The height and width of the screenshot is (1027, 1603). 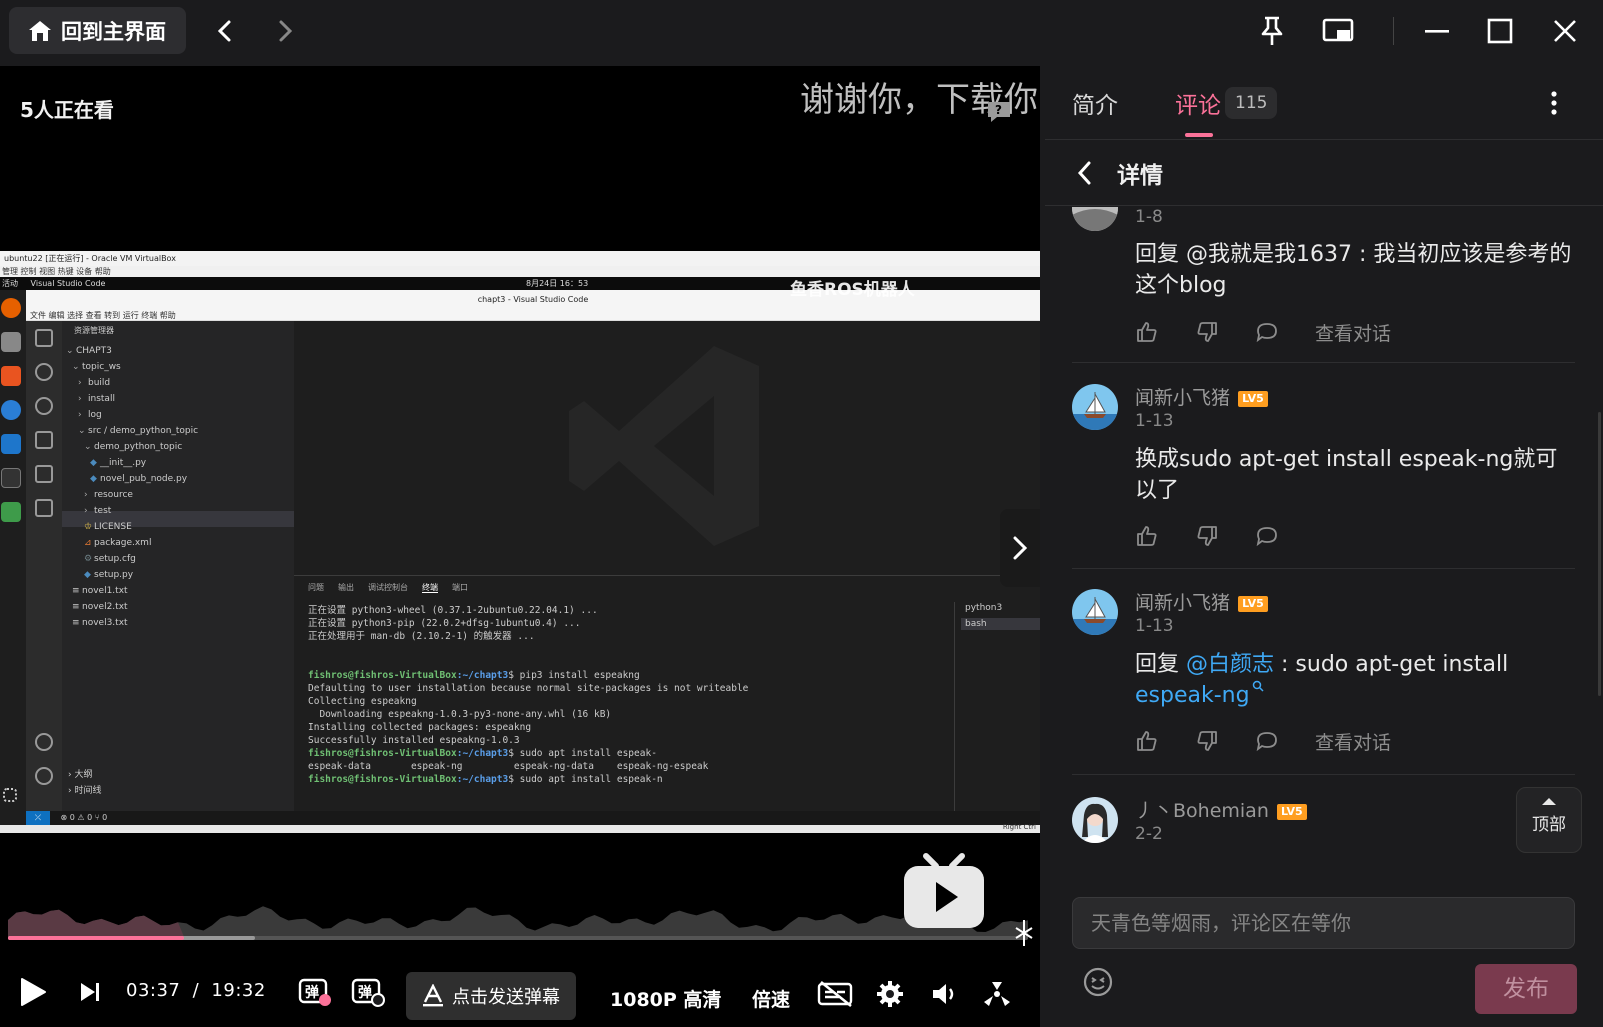 What do you see at coordinates (85, 791) in the screenshot?
I see `timeline-section: › 时间线` at bounding box center [85, 791].